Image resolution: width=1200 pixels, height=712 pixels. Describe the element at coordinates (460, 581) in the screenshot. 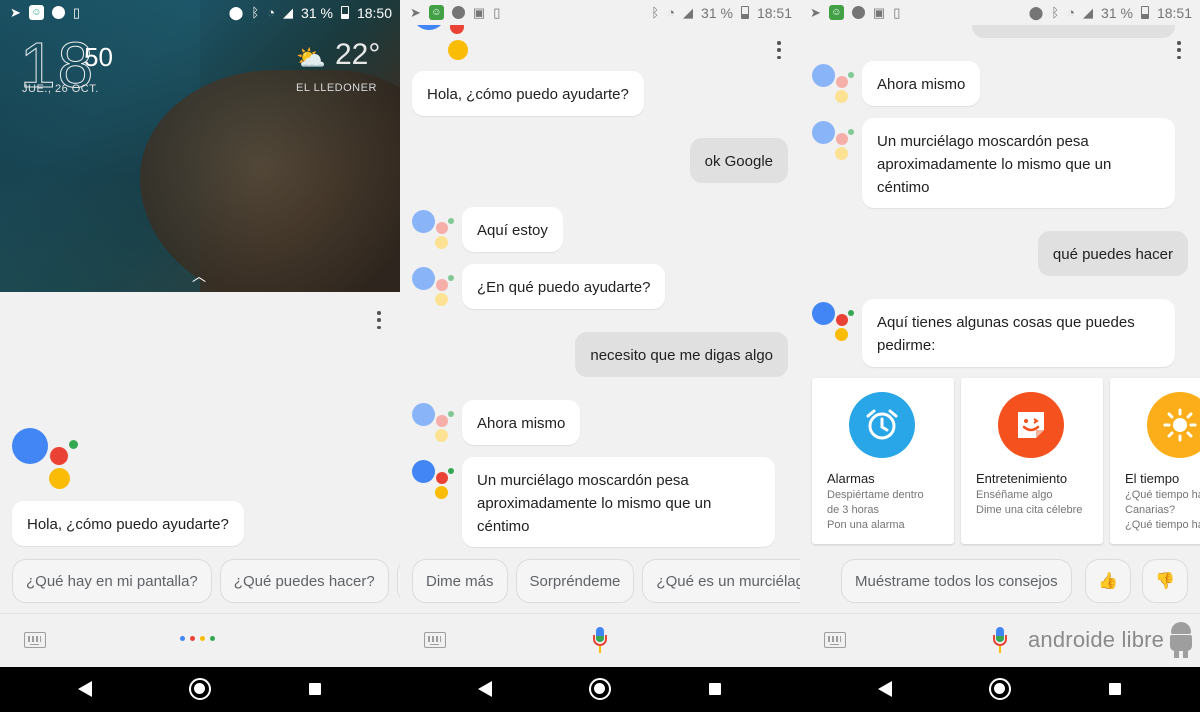

I see `suggestion-chip: Dime más` at that location.